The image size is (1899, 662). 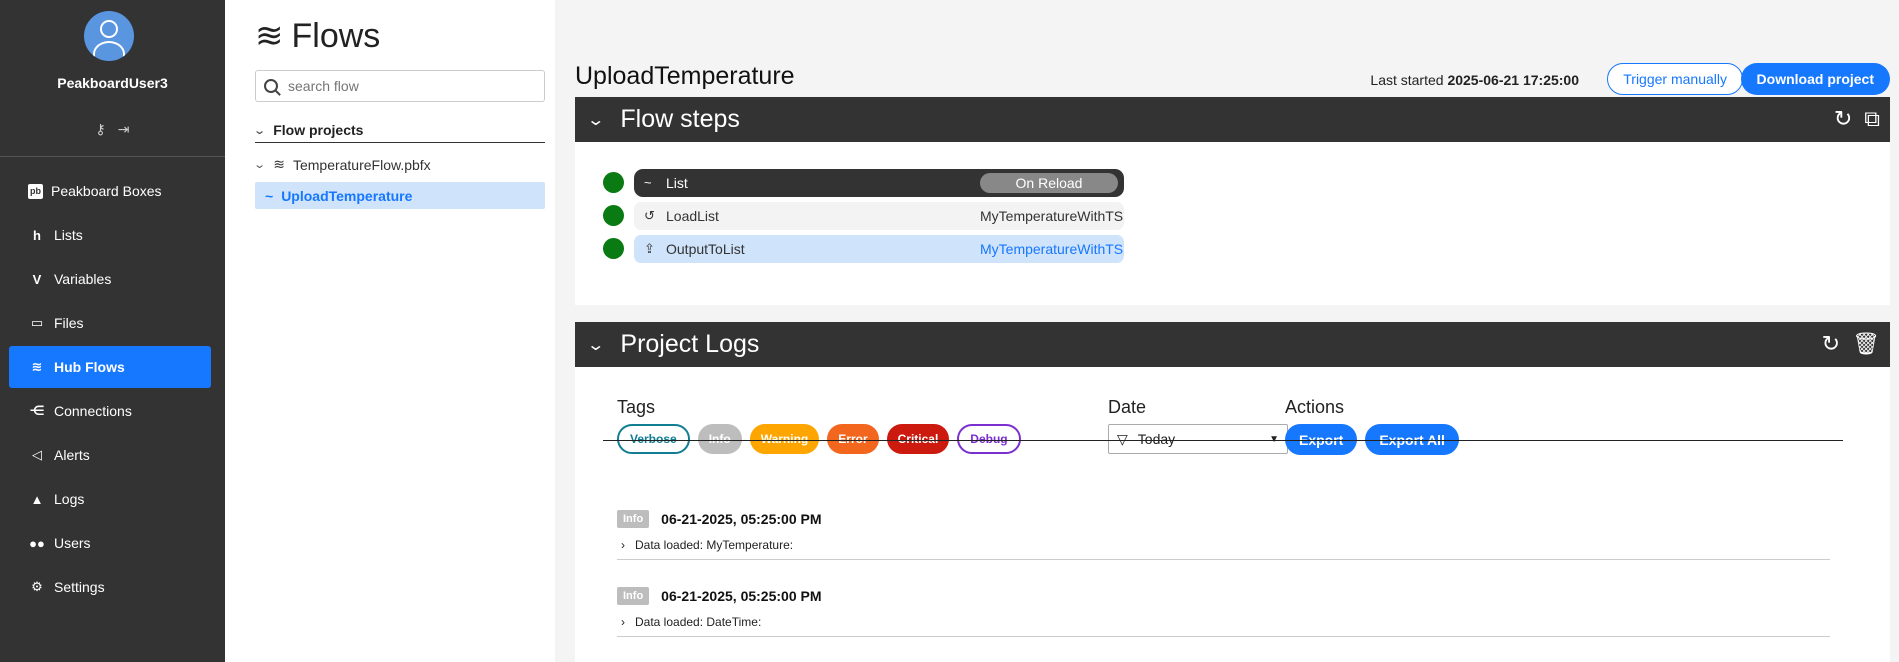 I want to click on connections-icon: ⋲, so click(x=37, y=410).